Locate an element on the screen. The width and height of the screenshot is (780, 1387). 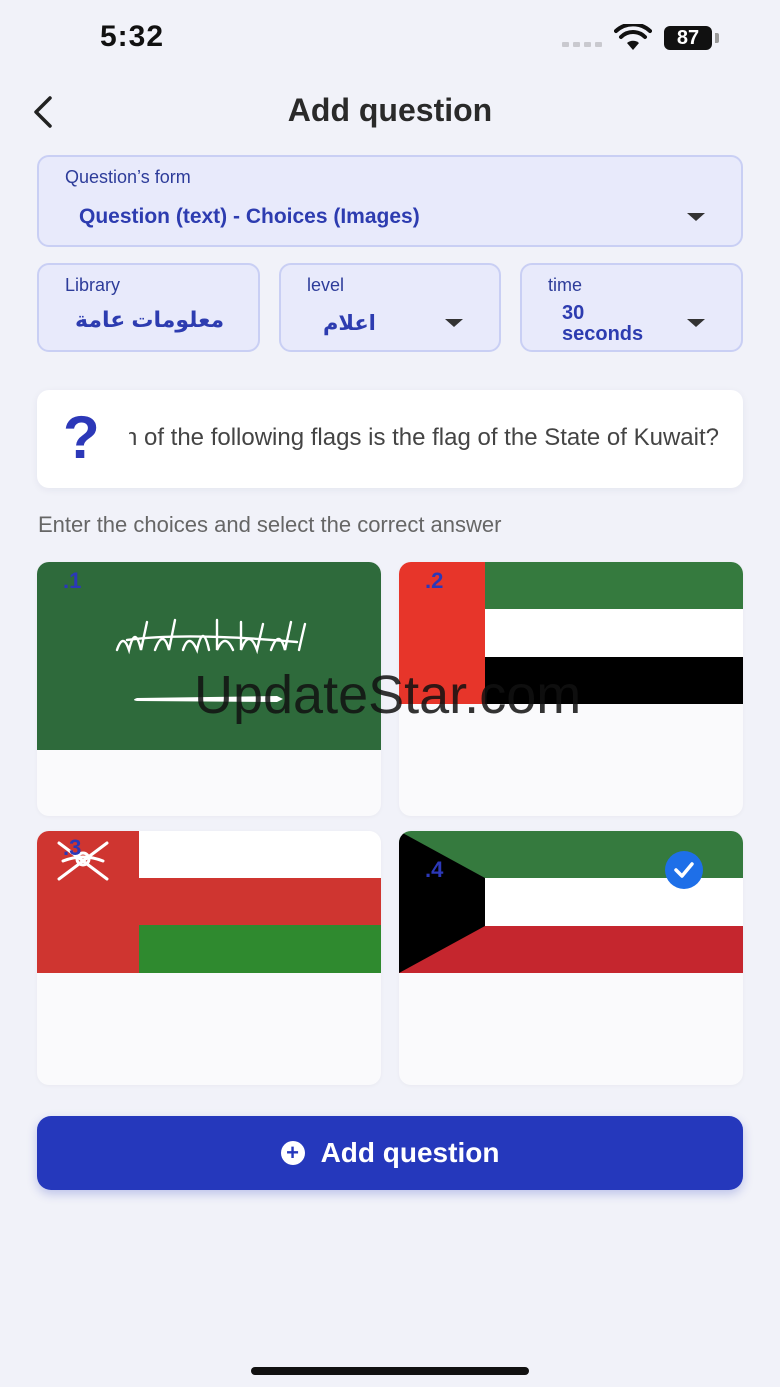
choice-number: .2 is located at coordinates (434, 580).